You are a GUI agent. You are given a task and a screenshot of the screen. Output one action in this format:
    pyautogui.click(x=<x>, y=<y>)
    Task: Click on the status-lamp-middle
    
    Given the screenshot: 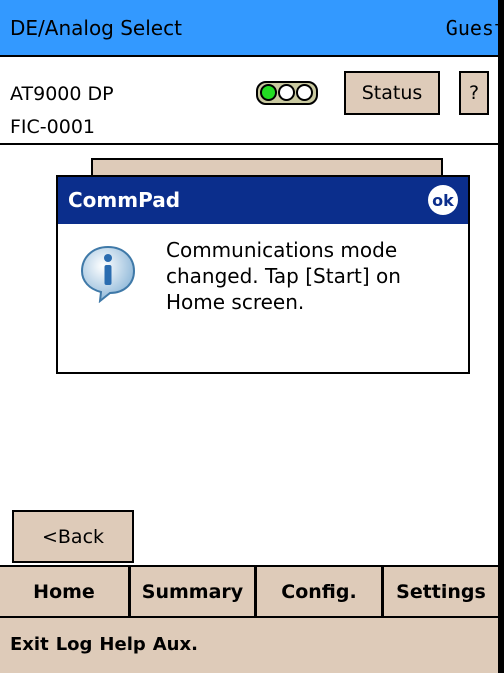 What is the action you would take?
    pyautogui.click(x=286, y=92)
    